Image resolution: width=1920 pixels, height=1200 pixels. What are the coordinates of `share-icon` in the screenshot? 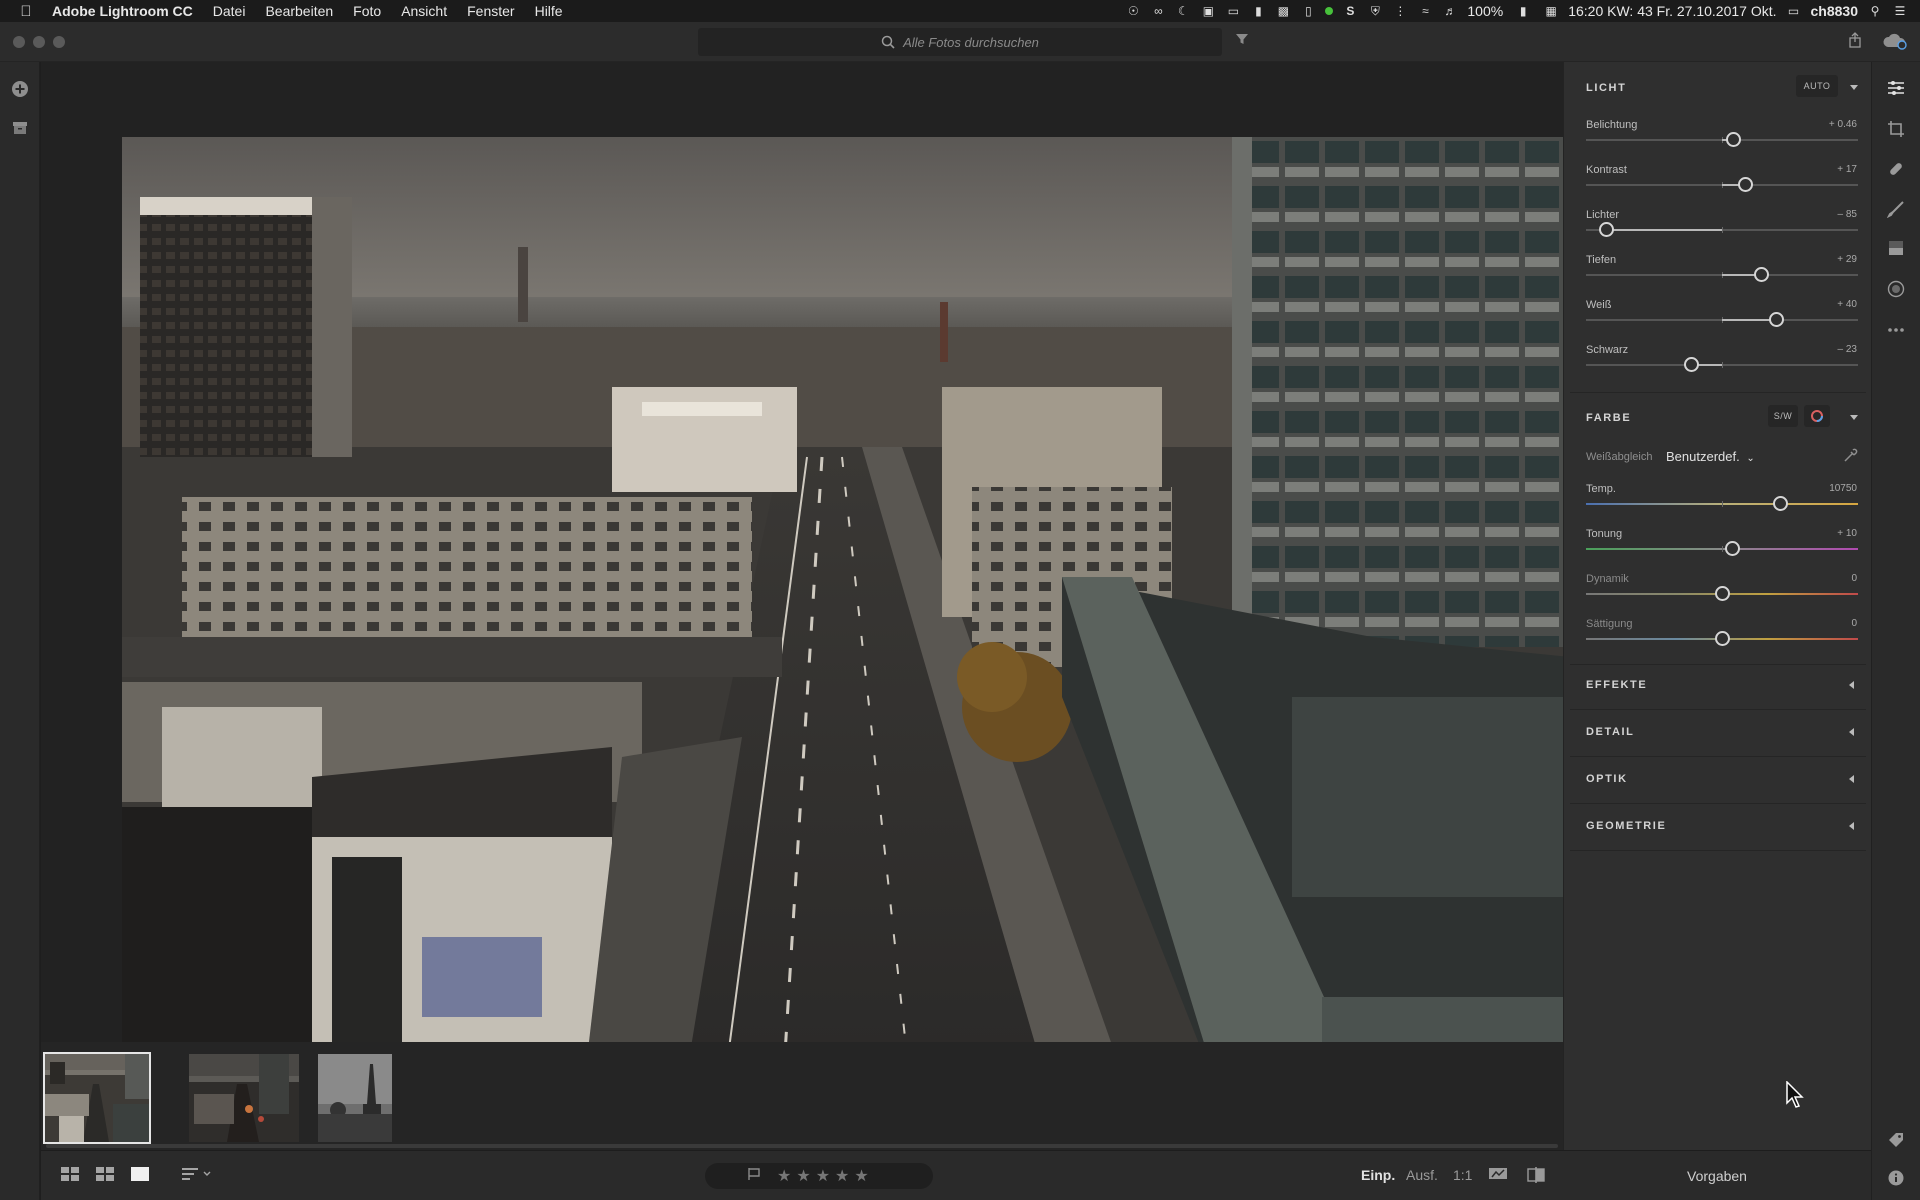 It's located at (1855, 41).